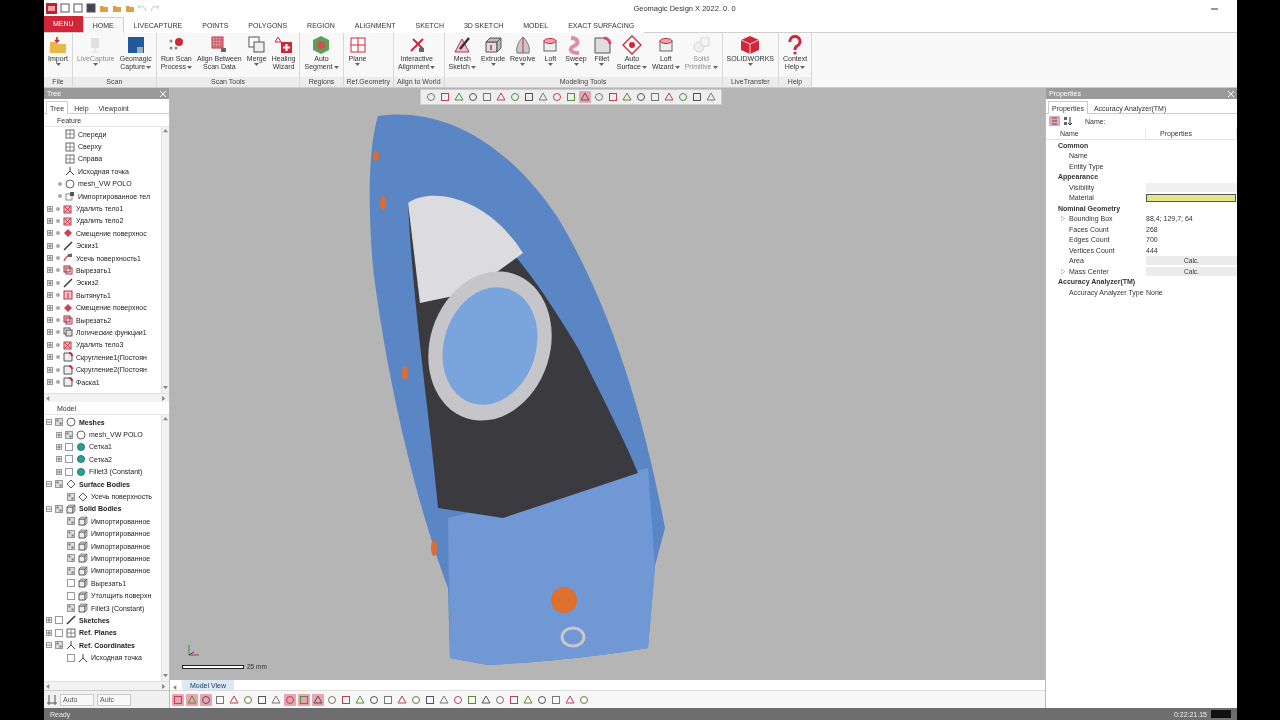  I want to click on sort-icon, so click(1068, 121).